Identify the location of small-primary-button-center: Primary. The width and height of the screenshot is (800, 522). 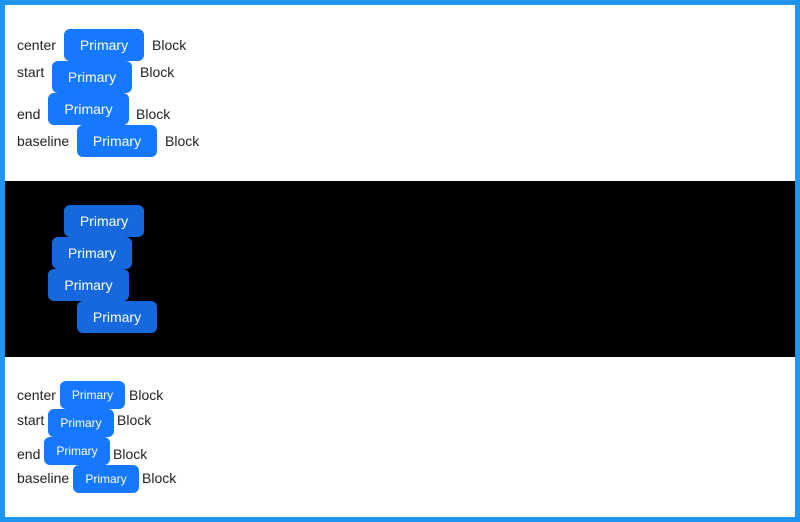
(92, 395).